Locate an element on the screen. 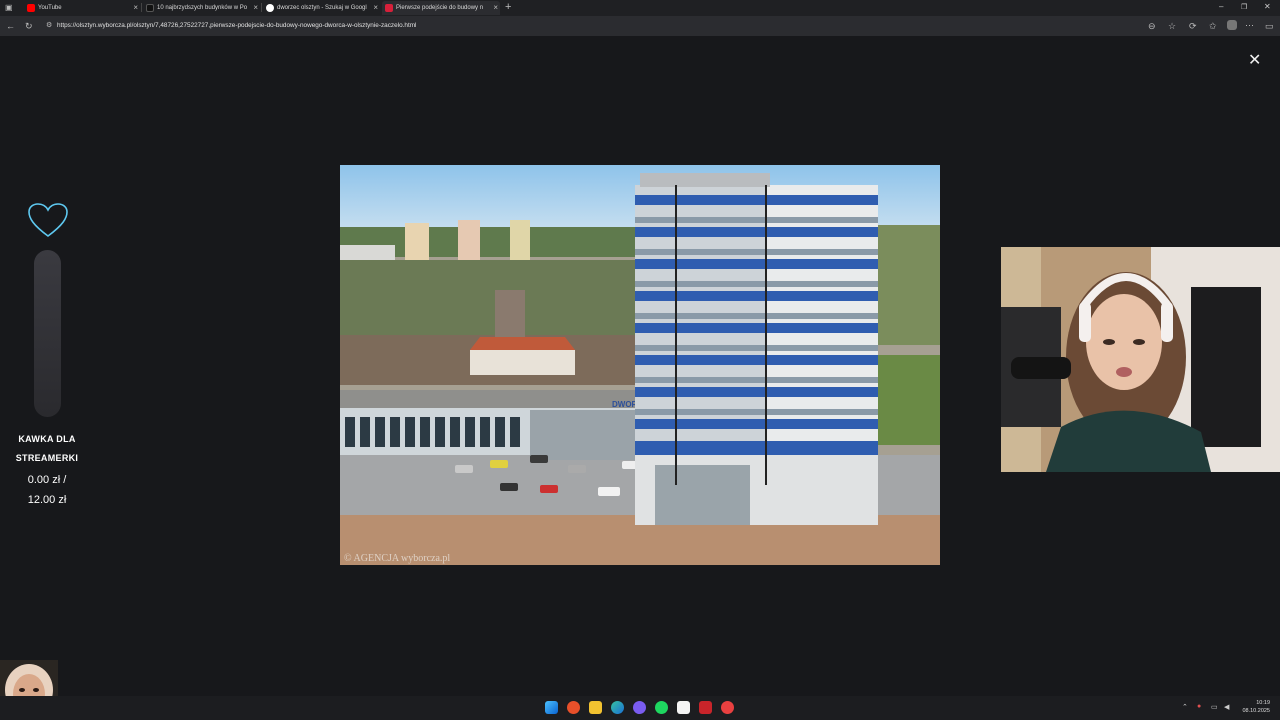 The image size is (1280, 720). donation-current: 0.00 zł / is located at coordinates (47, 480).